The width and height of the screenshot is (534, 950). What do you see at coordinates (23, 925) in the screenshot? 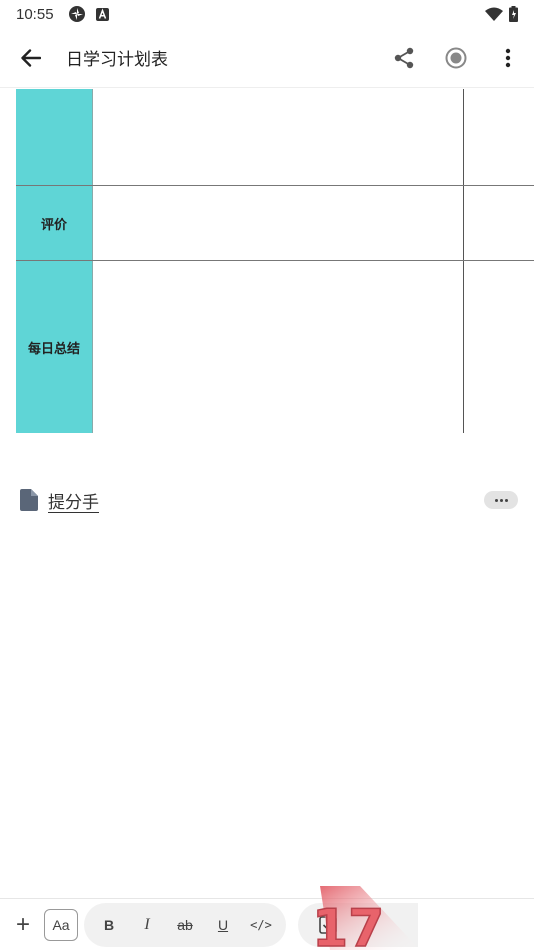
I see `add-button: +` at bounding box center [23, 925].